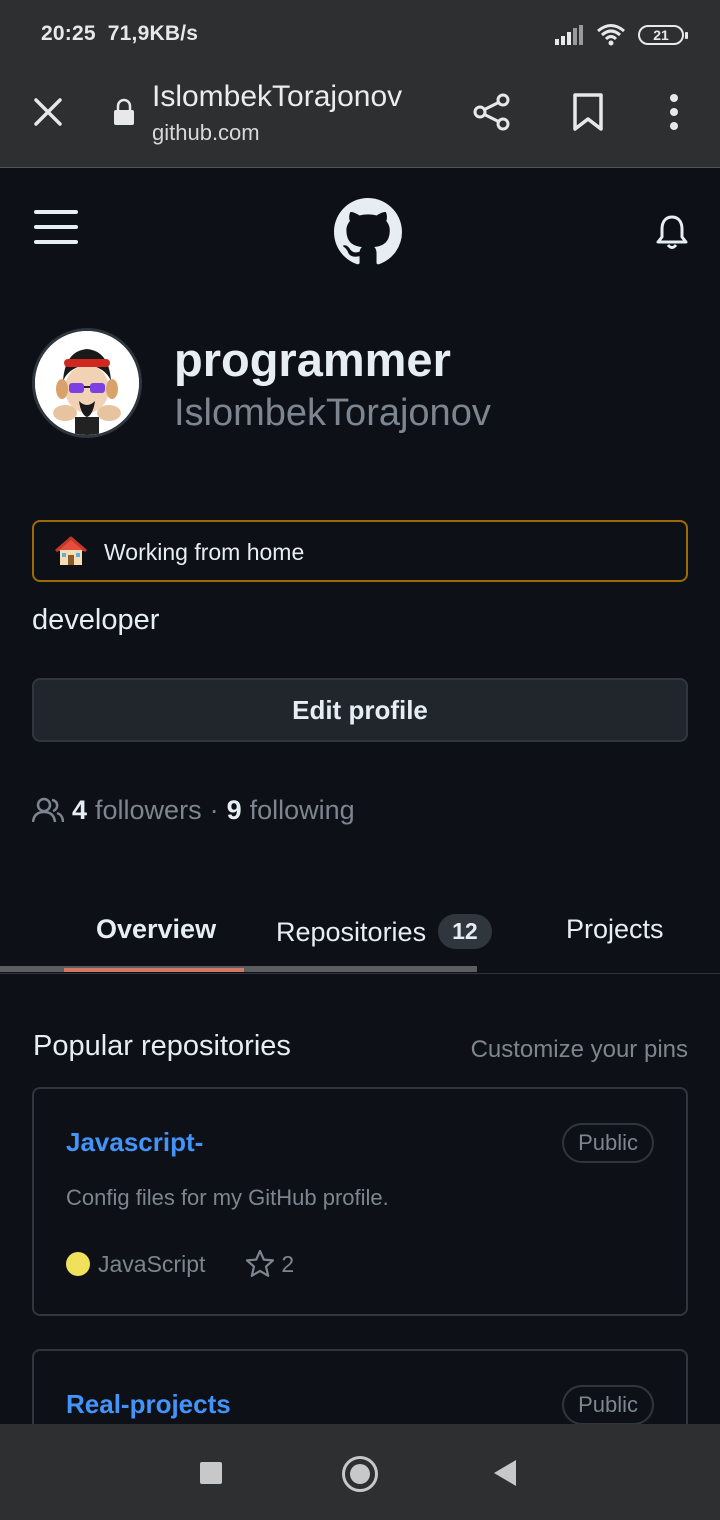  Describe the element at coordinates (234, 809) in the screenshot. I see `following-count: 9` at that location.